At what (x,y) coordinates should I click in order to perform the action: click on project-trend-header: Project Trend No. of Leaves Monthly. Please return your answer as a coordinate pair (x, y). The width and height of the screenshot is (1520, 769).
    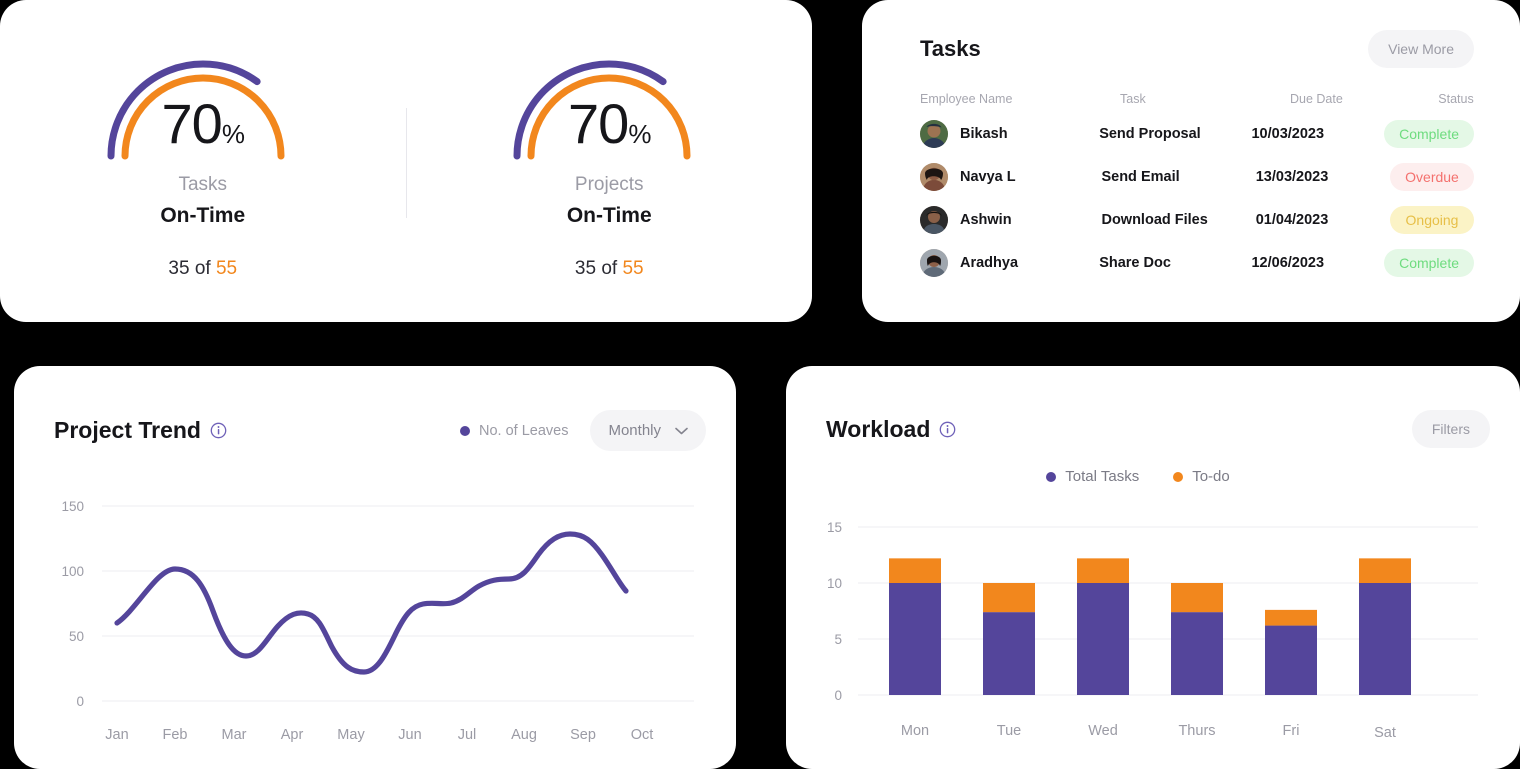
    Looking at the image, I should click on (375, 408).